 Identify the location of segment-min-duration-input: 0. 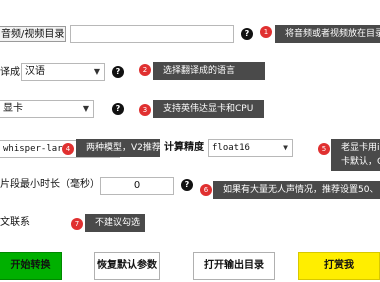
(137, 186).